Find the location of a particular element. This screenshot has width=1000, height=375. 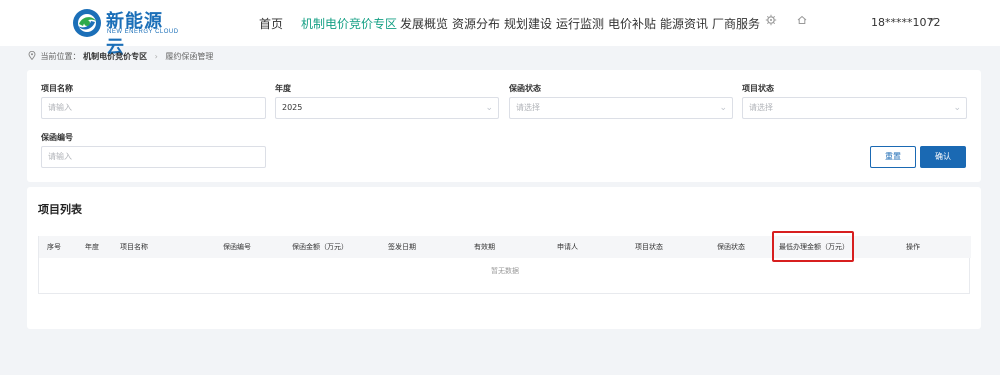

nav-item-home: 首页 is located at coordinates (271, 23).